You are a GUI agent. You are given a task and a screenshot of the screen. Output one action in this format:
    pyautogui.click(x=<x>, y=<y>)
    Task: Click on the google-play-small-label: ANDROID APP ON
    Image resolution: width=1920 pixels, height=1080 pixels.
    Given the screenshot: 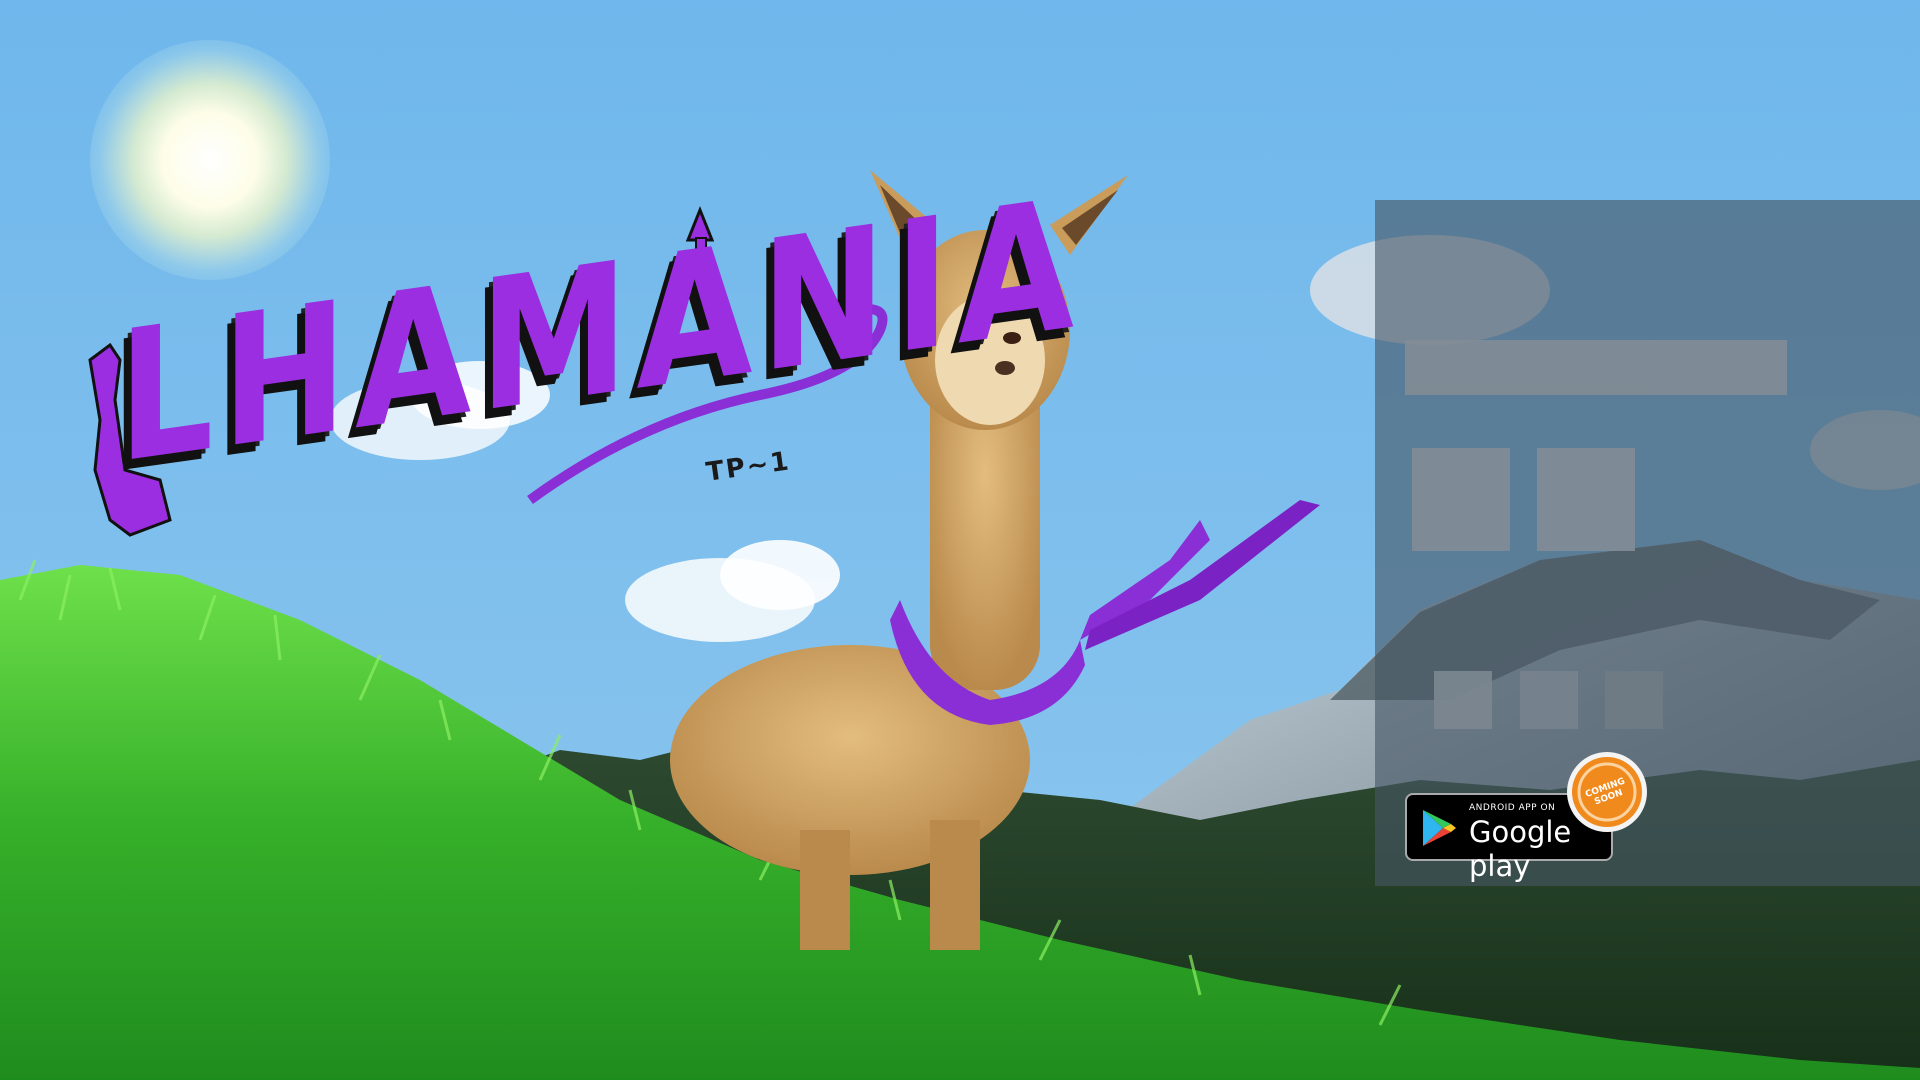 What is the action you would take?
    pyautogui.click(x=1512, y=808)
    